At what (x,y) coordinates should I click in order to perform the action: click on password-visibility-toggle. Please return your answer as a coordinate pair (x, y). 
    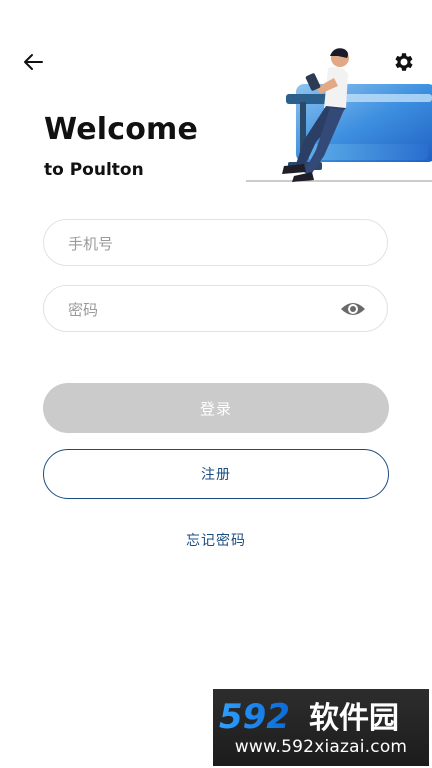
    Looking at the image, I should click on (353, 309).